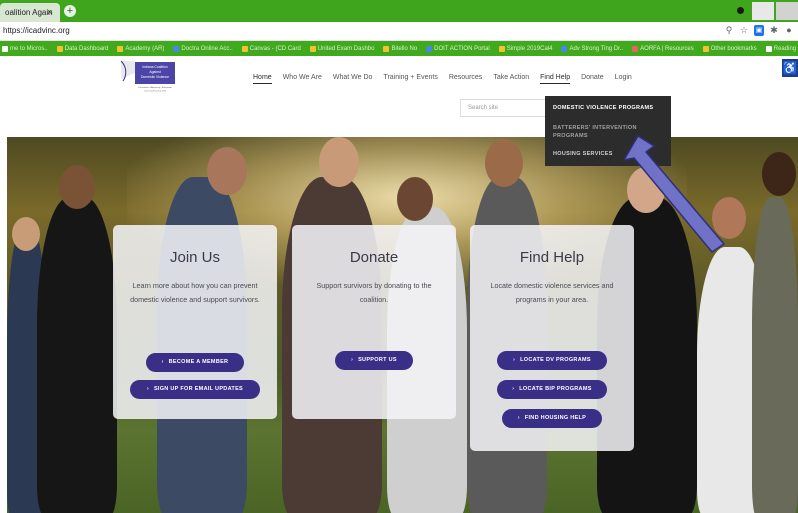 The width and height of the screenshot is (798, 513). What do you see at coordinates (774, 30) in the screenshot?
I see `puzzle-icon: ✱` at bounding box center [774, 30].